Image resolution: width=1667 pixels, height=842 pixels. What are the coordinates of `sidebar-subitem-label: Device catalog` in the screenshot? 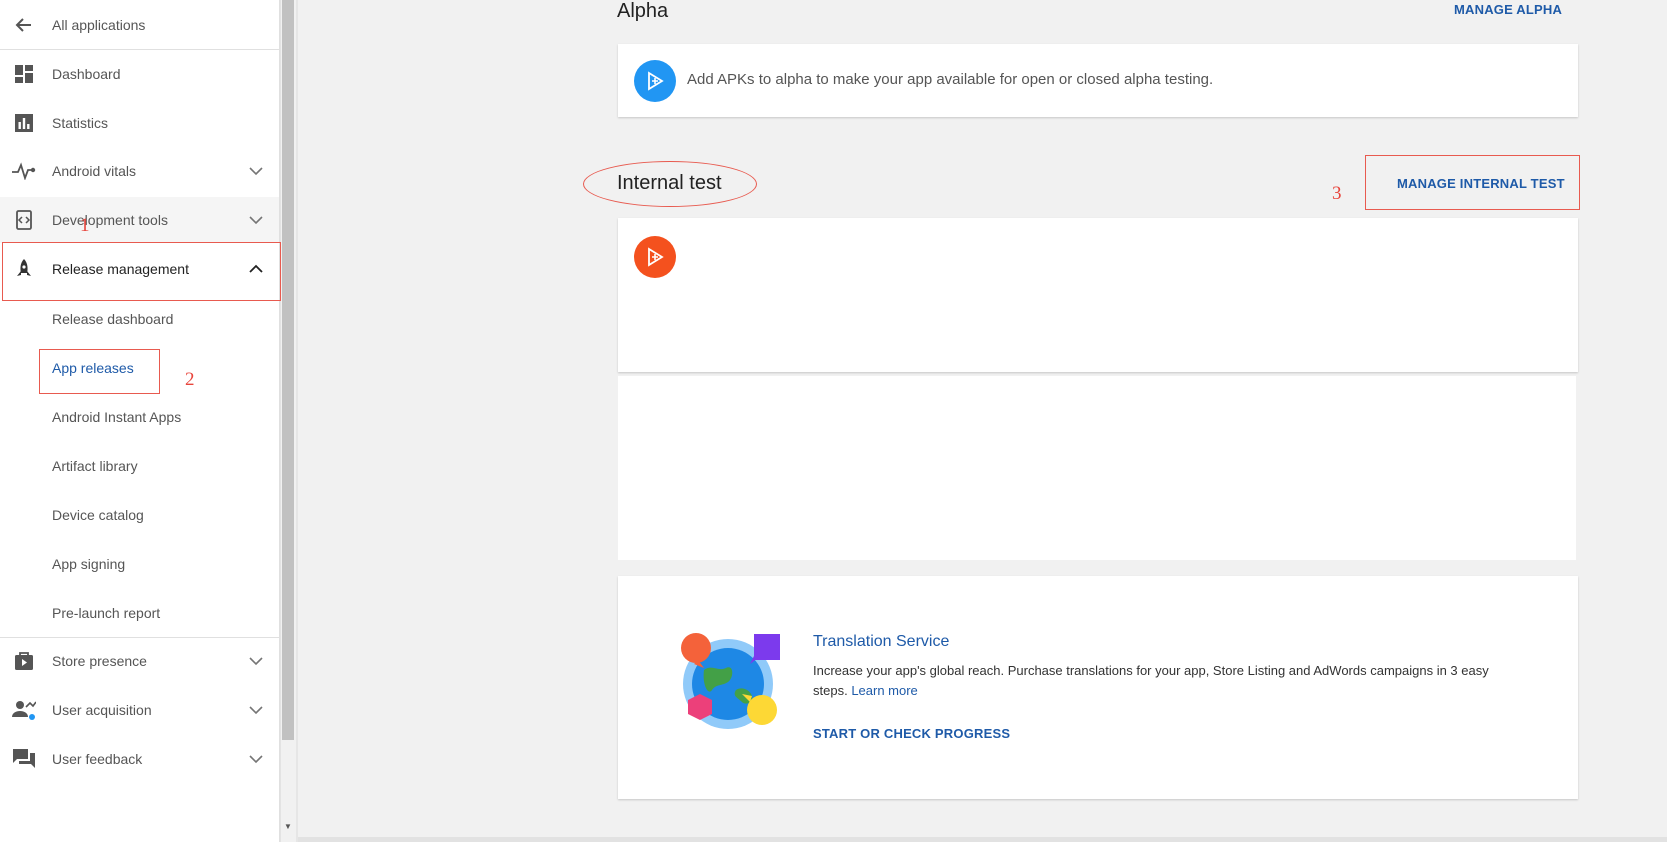 It's located at (98, 515).